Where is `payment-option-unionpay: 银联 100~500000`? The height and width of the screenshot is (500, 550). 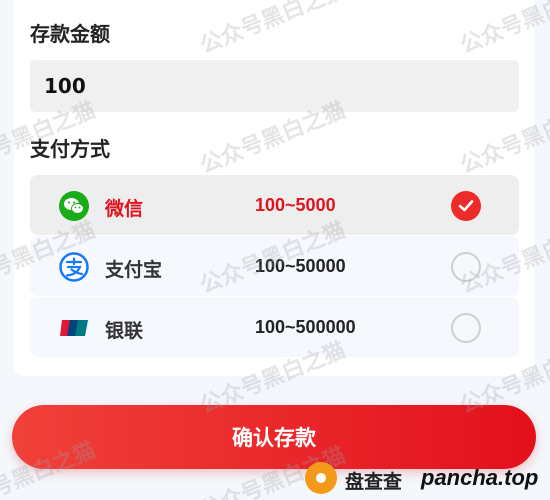
payment-option-unionpay: 银联 100~500000 is located at coordinates (274, 327).